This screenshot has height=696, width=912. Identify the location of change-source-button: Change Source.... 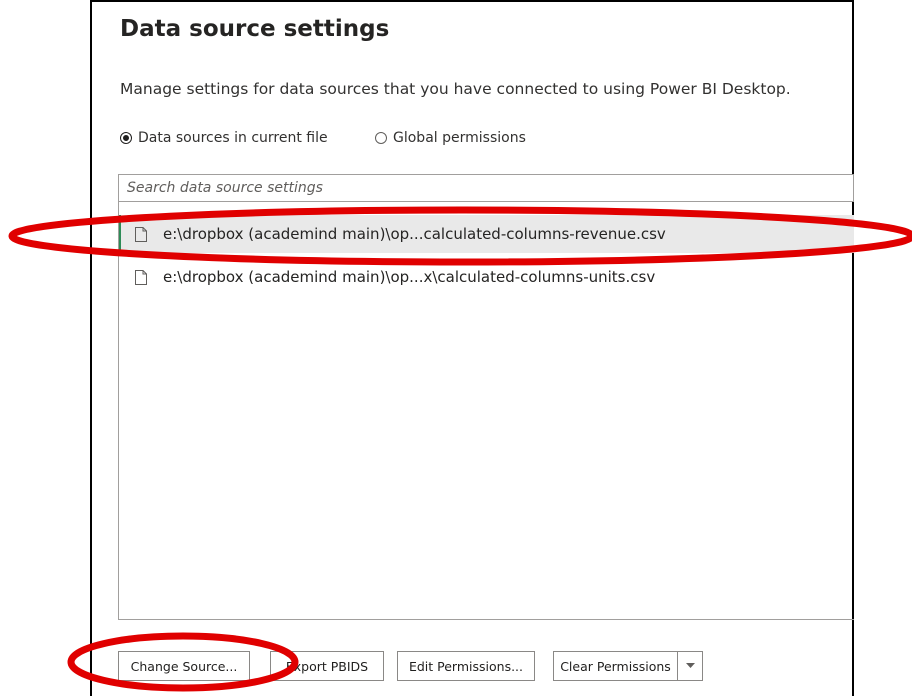
(184, 666).